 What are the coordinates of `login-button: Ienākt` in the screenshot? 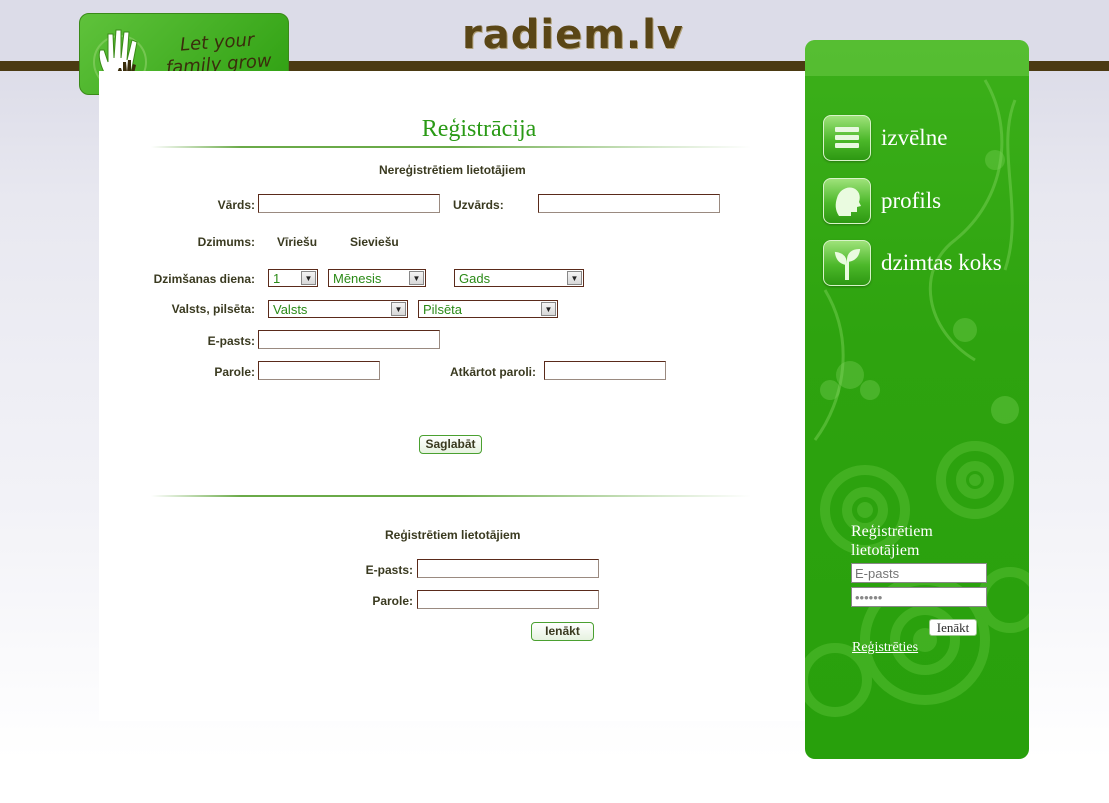 It's located at (562, 631).